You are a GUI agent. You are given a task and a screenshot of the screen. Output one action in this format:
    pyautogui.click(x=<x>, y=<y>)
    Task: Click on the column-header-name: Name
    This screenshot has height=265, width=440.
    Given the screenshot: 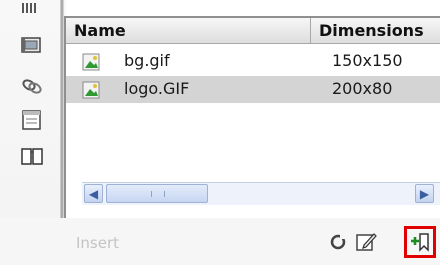 What is the action you would take?
    pyautogui.click(x=188, y=30)
    